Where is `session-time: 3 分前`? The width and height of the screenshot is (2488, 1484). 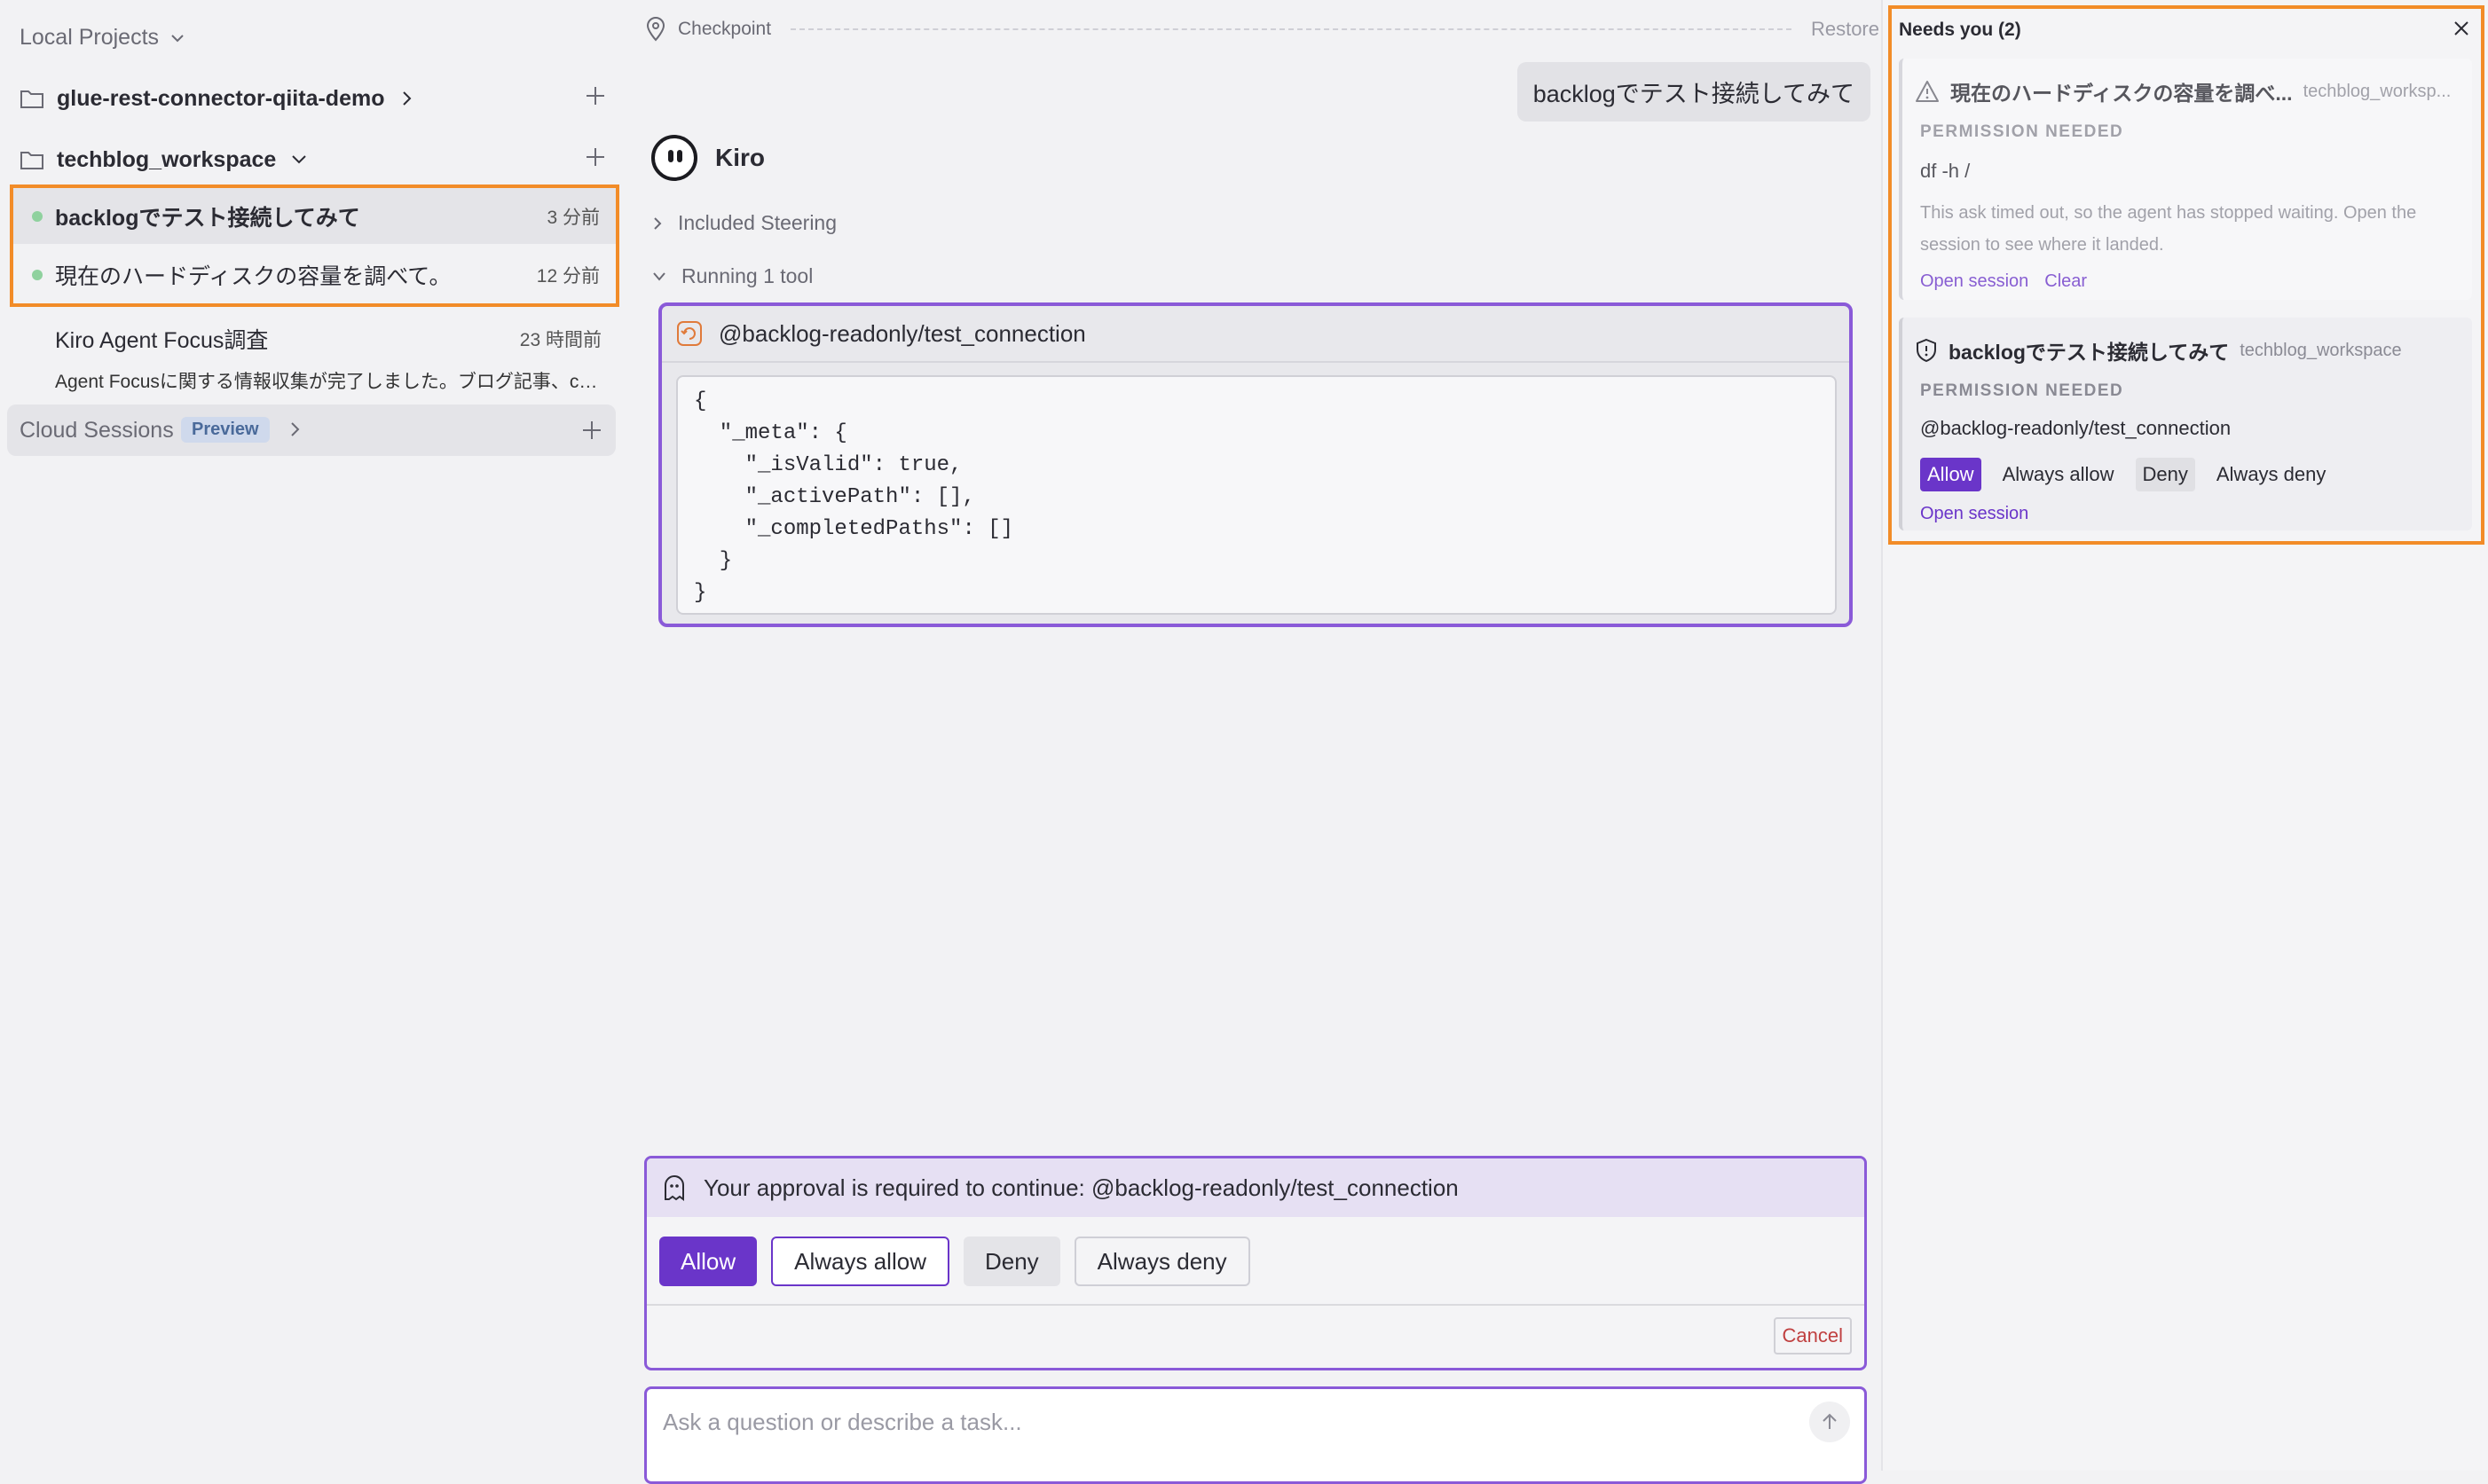 session-time: 3 分前 is located at coordinates (573, 217).